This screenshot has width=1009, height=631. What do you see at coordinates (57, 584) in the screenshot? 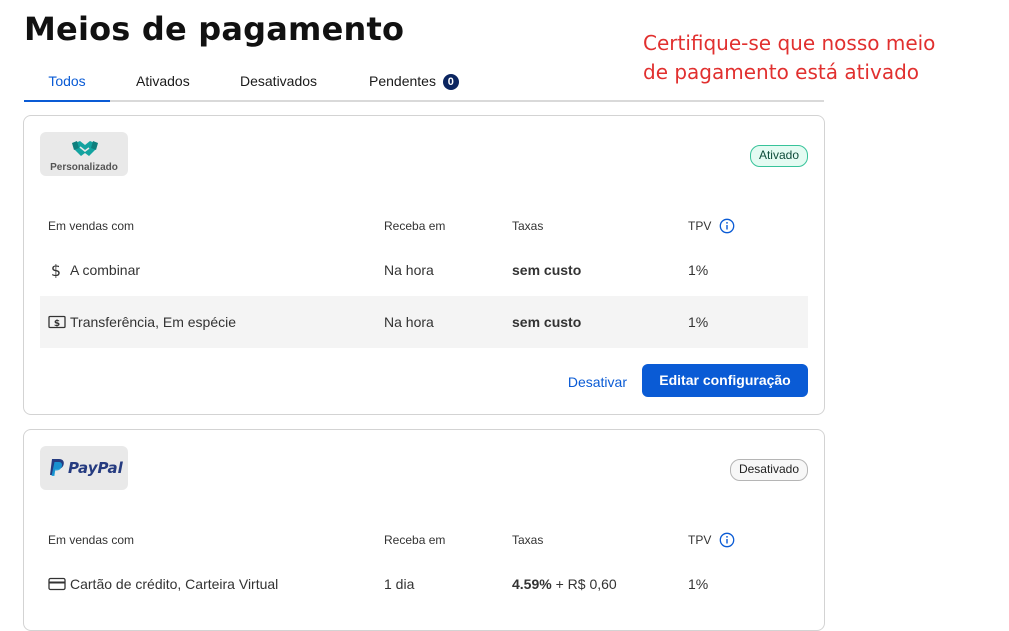
I see `credit-card-icon` at bounding box center [57, 584].